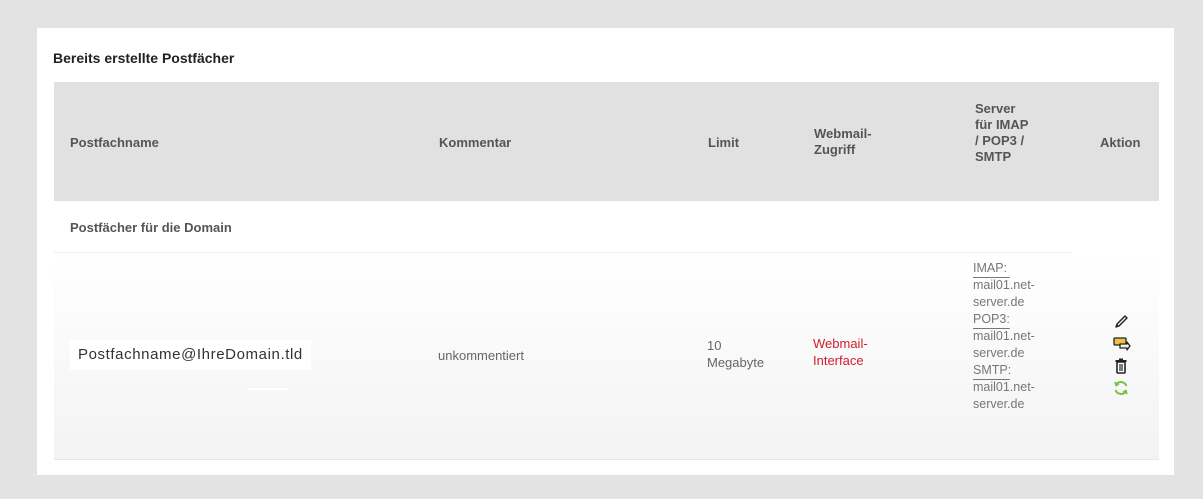  I want to click on col-header-server-line2: für IMAP, so click(1002, 124).